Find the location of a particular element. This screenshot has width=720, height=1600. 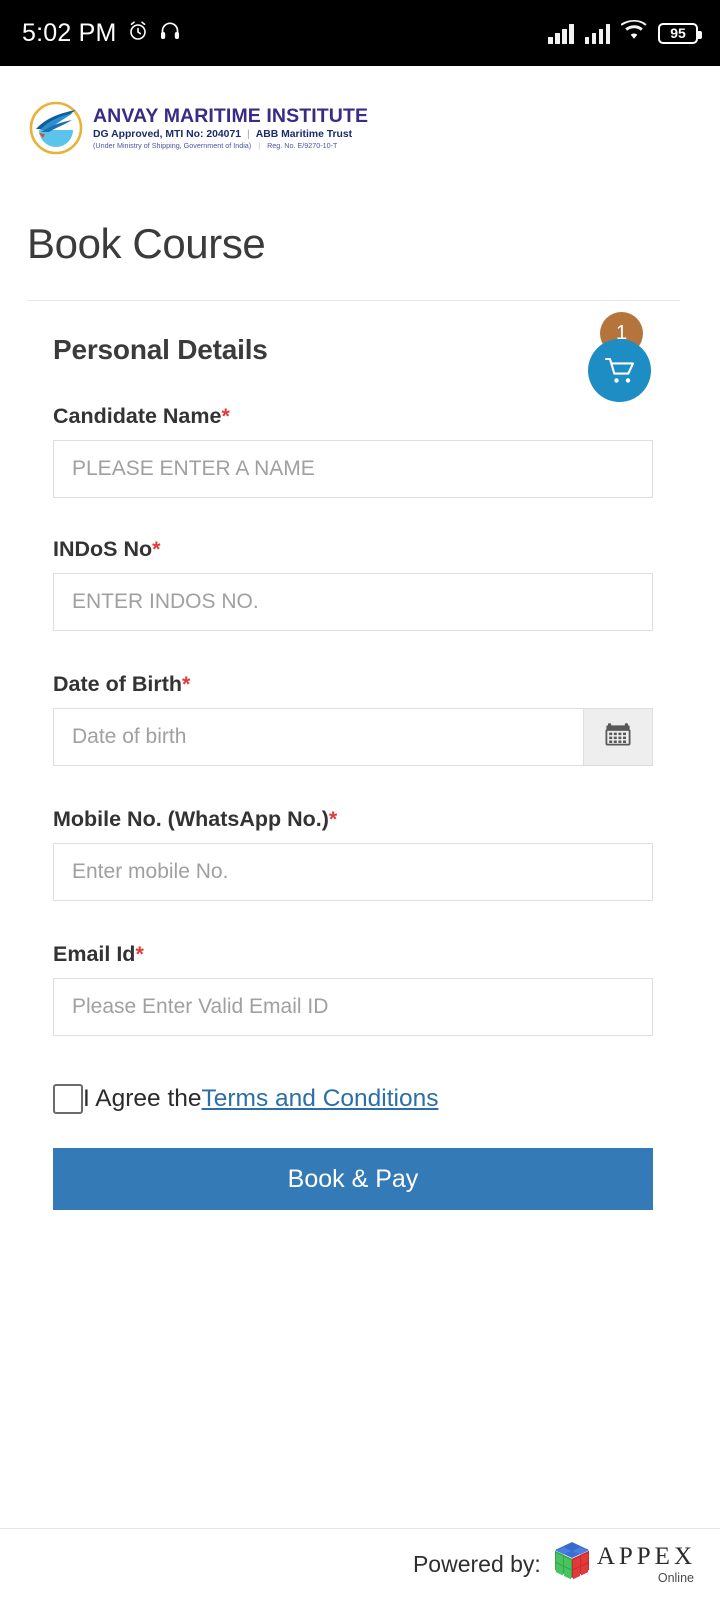

alarm-clock-icon is located at coordinates (138, 33).